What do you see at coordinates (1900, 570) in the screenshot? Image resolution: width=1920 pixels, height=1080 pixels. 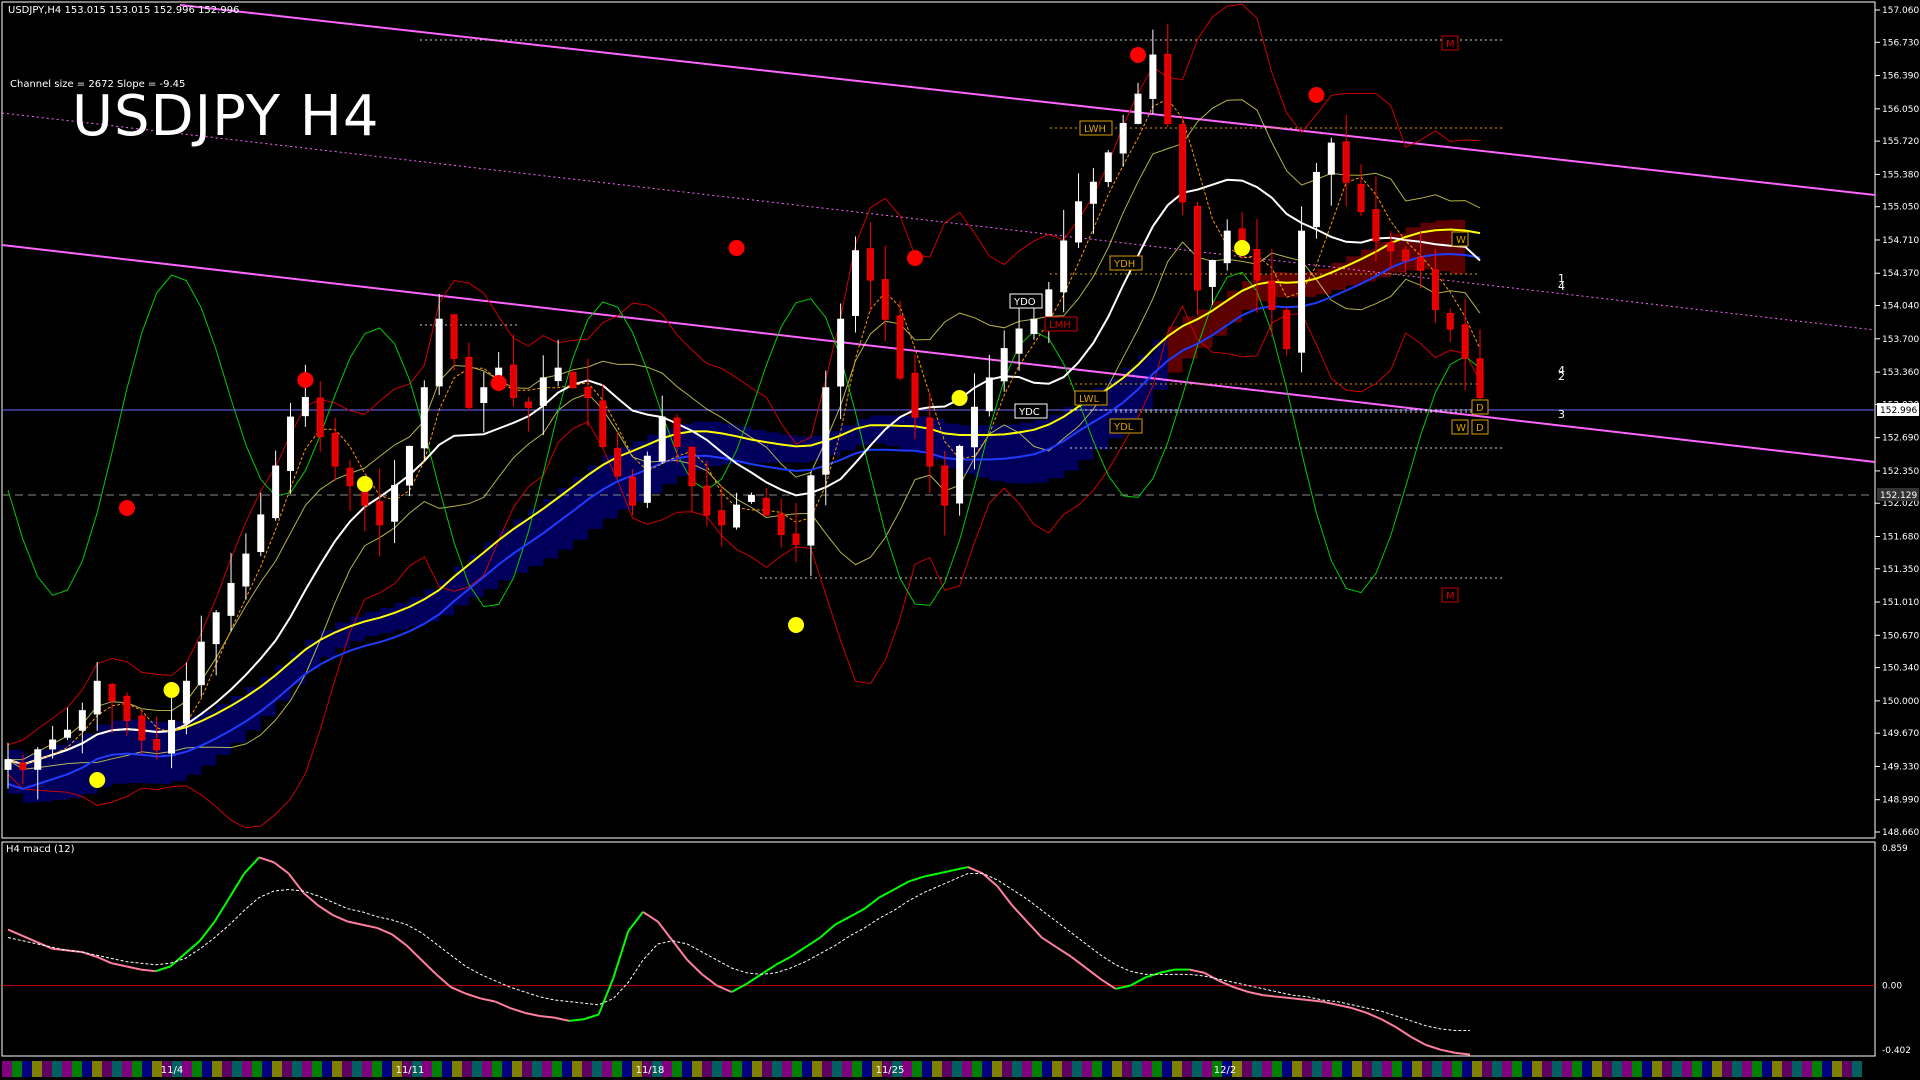 I see `price-tick-label: 151.350` at bounding box center [1900, 570].